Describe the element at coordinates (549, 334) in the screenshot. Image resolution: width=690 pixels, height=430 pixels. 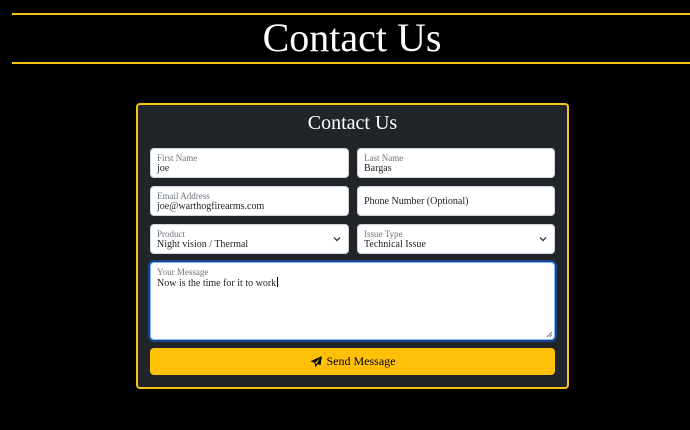
I see `resize-handle-icon` at that location.